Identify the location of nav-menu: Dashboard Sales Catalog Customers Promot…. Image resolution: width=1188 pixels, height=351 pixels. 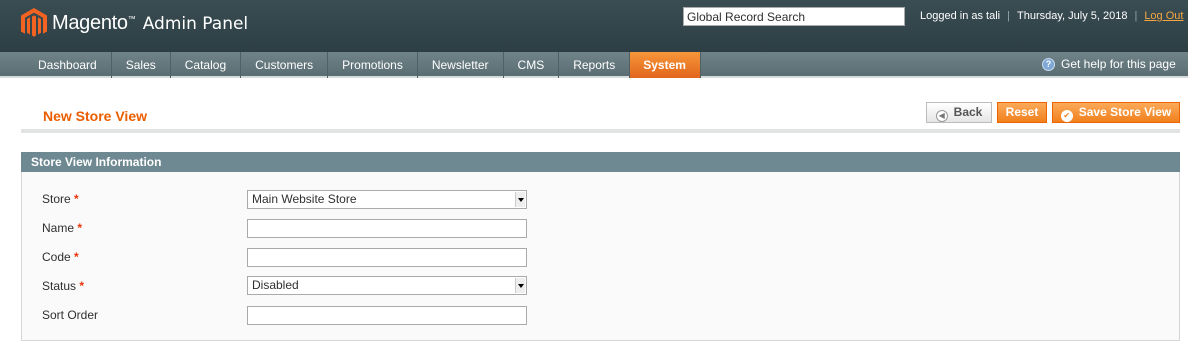
(362, 65).